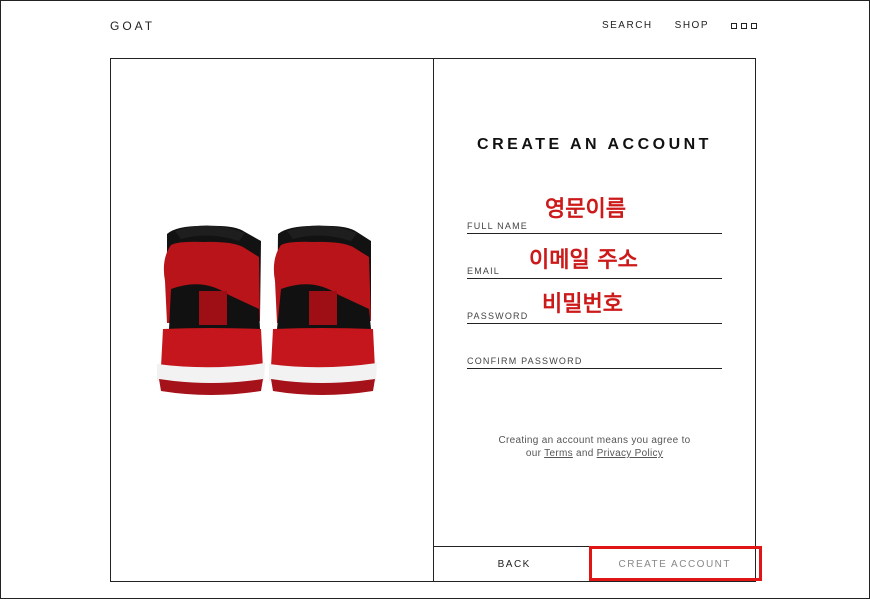 The width and height of the screenshot is (870, 599). I want to click on password-annotation: 비밀번호, so click(582, 304).